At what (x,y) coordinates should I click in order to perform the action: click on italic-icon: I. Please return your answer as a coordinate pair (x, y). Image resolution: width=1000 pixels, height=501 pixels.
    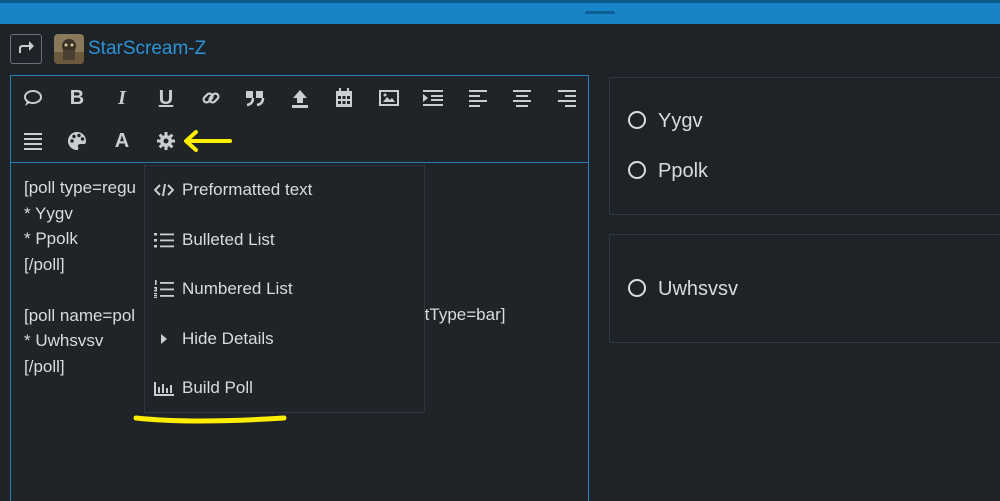
    Looking at the image, I should click on (122, 98).